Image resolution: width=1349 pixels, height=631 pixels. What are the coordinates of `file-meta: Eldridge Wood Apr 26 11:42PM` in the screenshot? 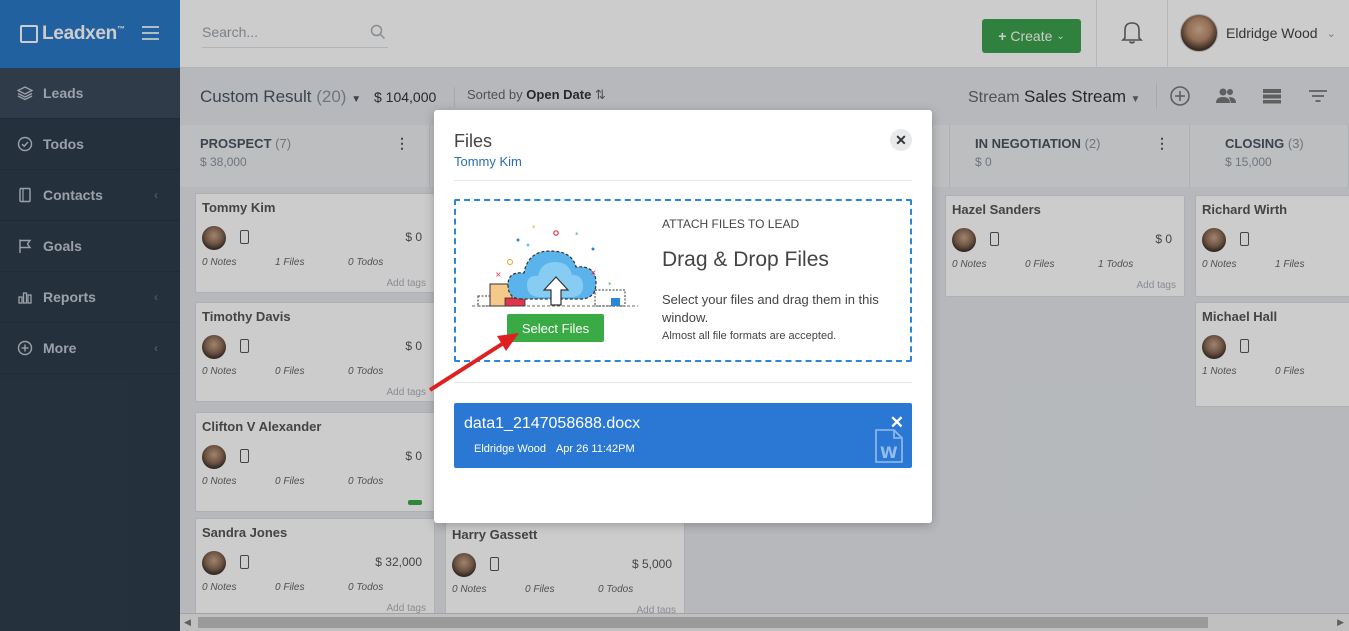 It's located at (554, 449).